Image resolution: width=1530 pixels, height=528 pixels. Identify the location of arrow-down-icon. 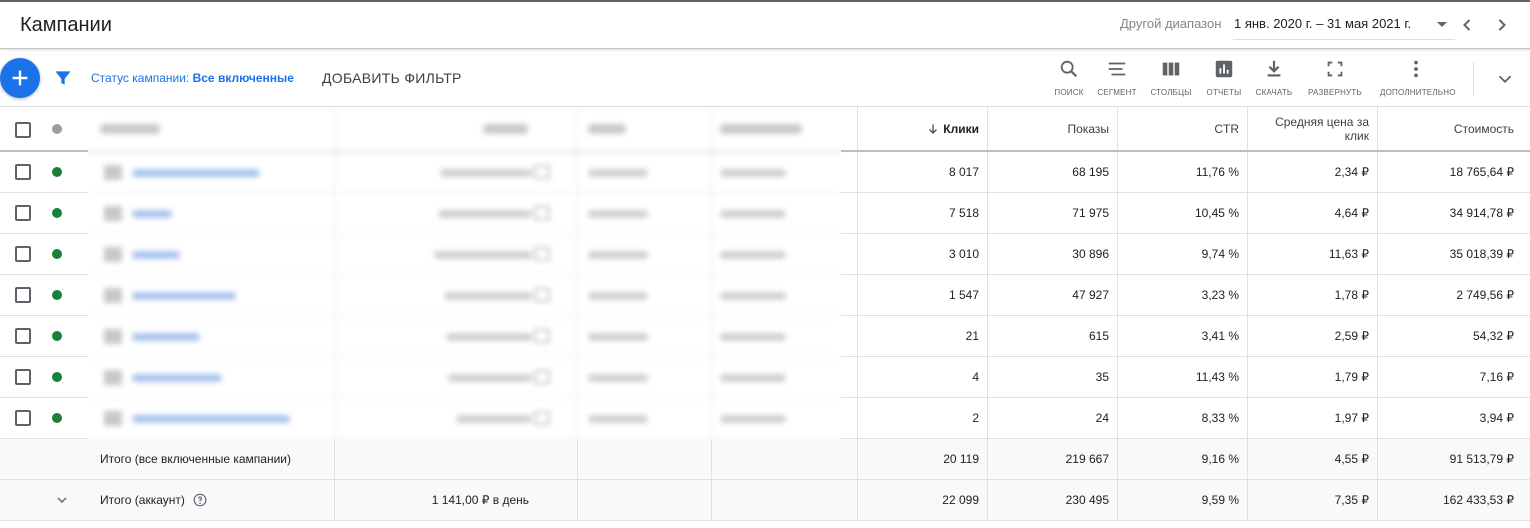
(933, 128).